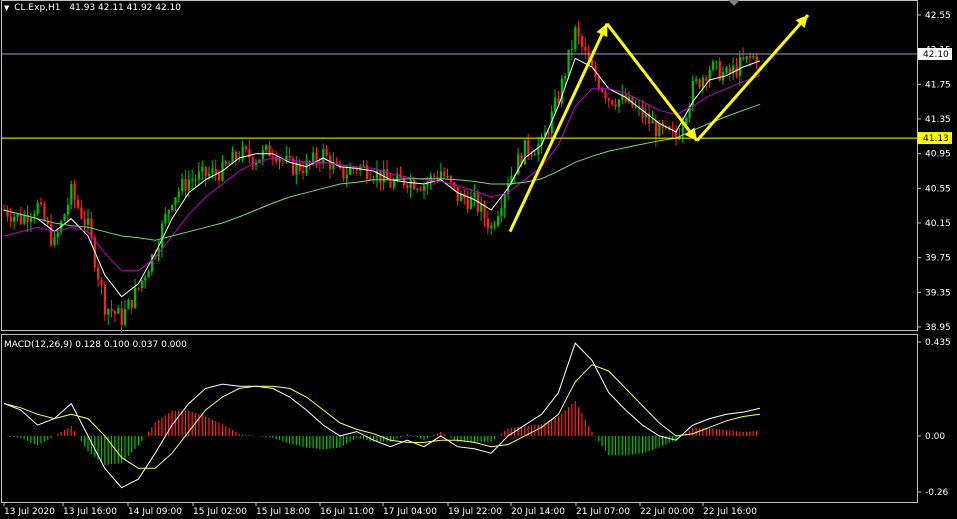  I want to click on dropdown-triangle-icon: ▼, so click(6, 8).